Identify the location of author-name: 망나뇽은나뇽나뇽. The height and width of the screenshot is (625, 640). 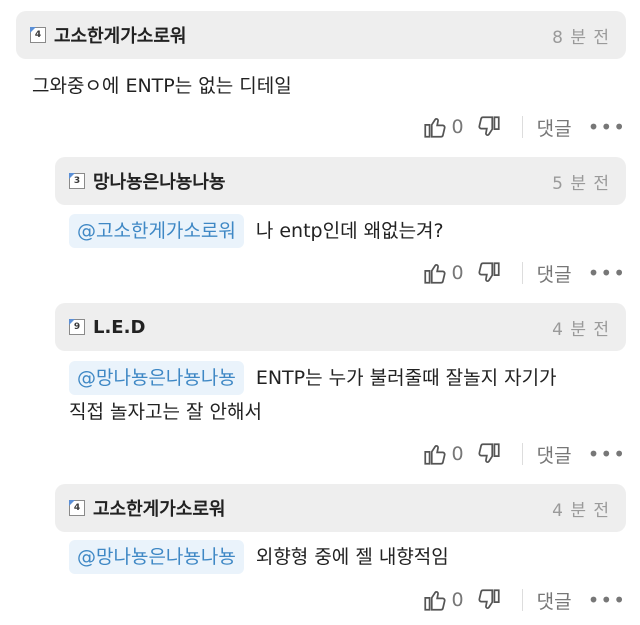
(159, 181).